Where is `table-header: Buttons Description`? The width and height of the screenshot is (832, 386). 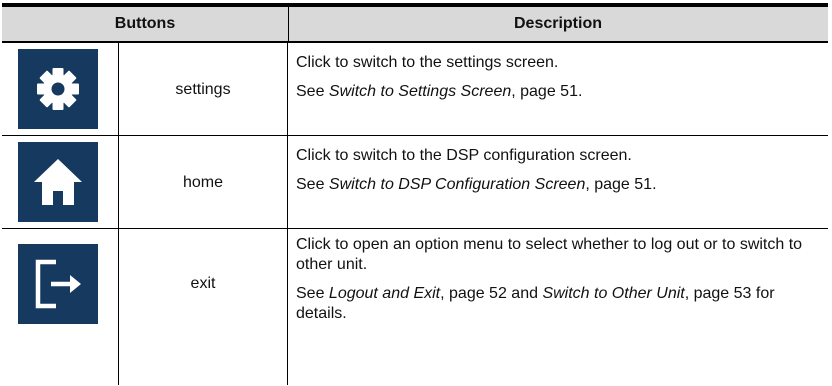
table-header: Buttons Description is located at coordinates (415, 25).